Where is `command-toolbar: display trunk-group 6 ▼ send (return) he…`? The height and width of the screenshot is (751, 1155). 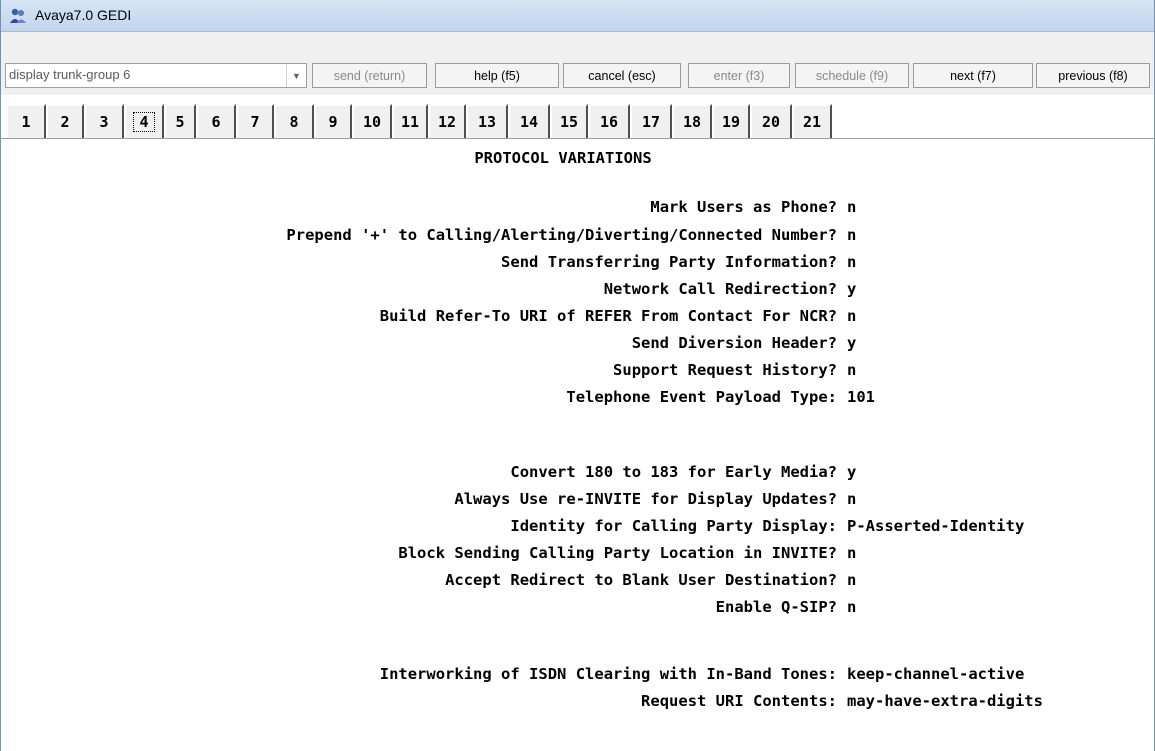 command-toolbar: display trunk-group 6 ▼ send (return) he… is located at coordinates (577, 63).